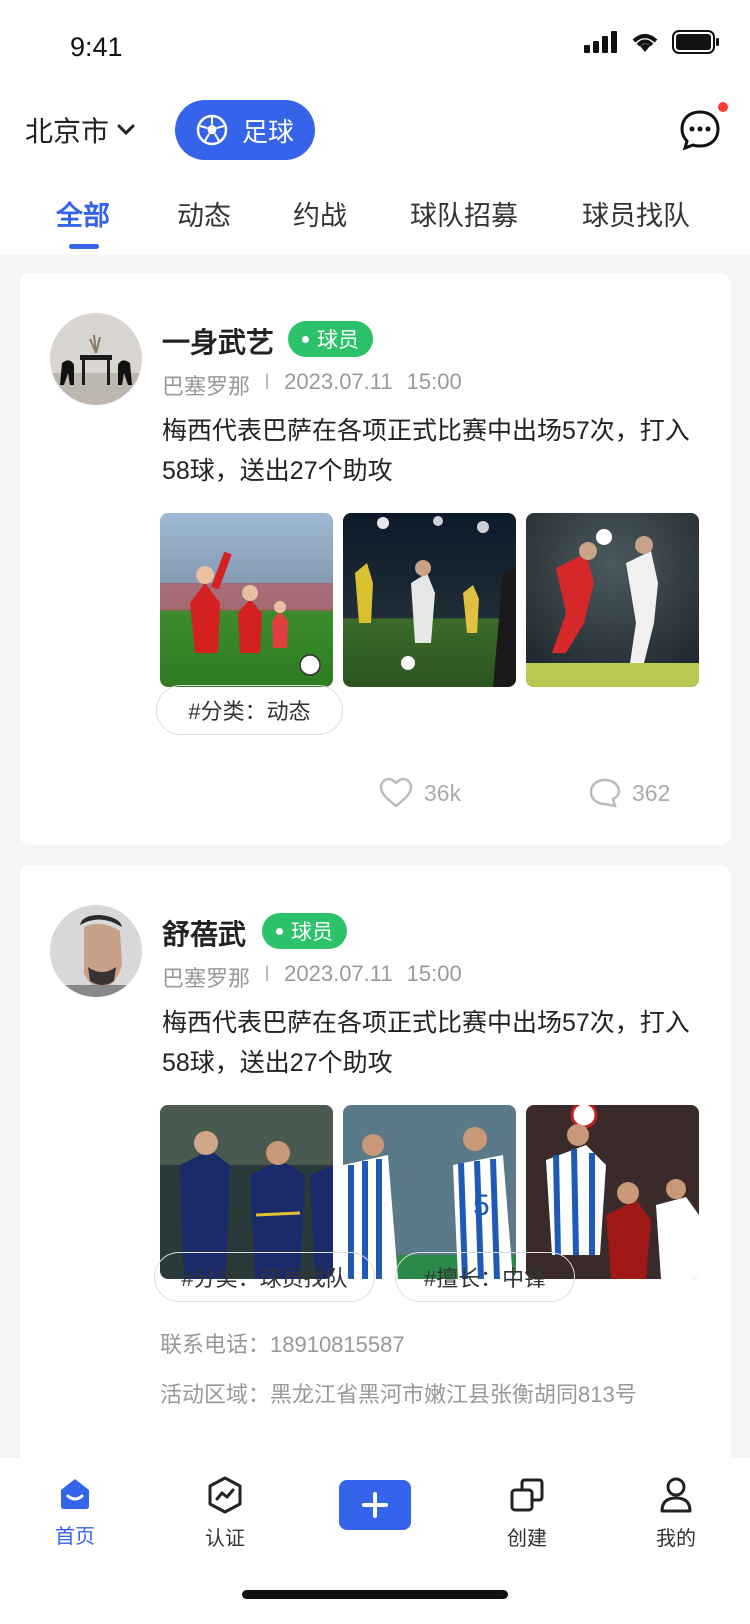  What do you see at coordinates (225, 1539) in the screenshot?
I see `tabbar-certify-label: 认证` at bounding box center [225, 1539].